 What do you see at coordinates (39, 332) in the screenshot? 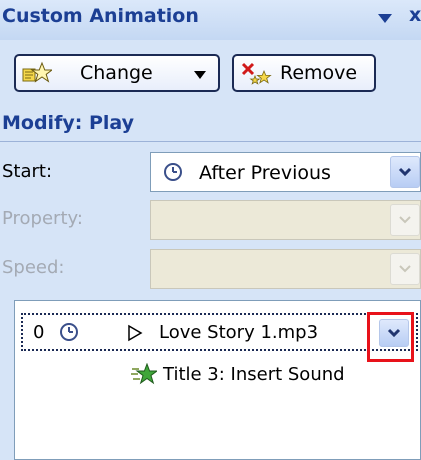
I see `item-order-number: 0` at bounding box center [39, 332].